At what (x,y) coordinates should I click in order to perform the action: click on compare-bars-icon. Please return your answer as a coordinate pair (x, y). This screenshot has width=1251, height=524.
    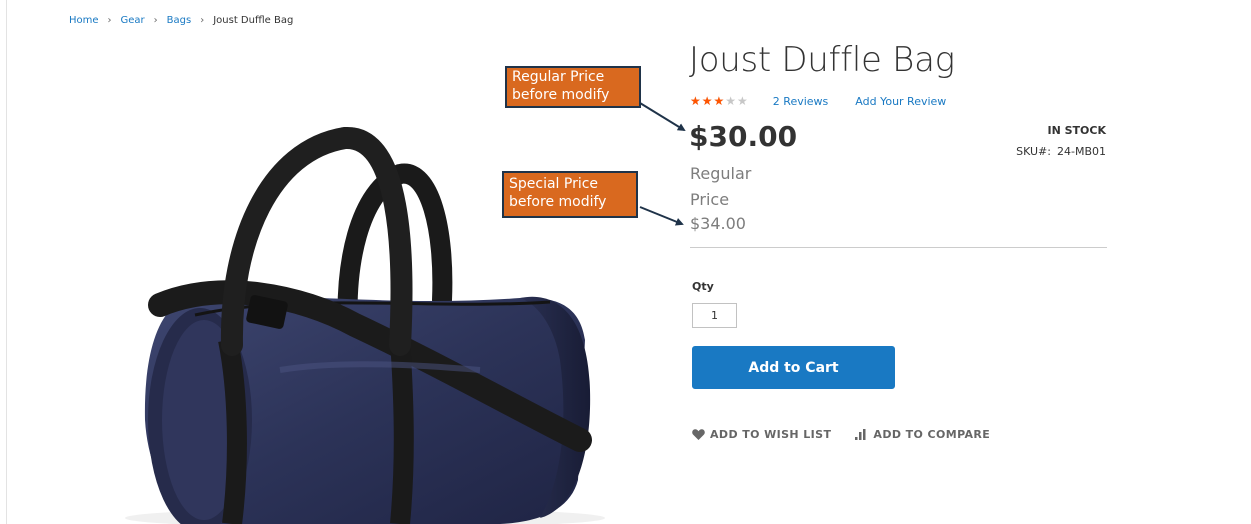
    Looking at the image, I should click on (860, 434).